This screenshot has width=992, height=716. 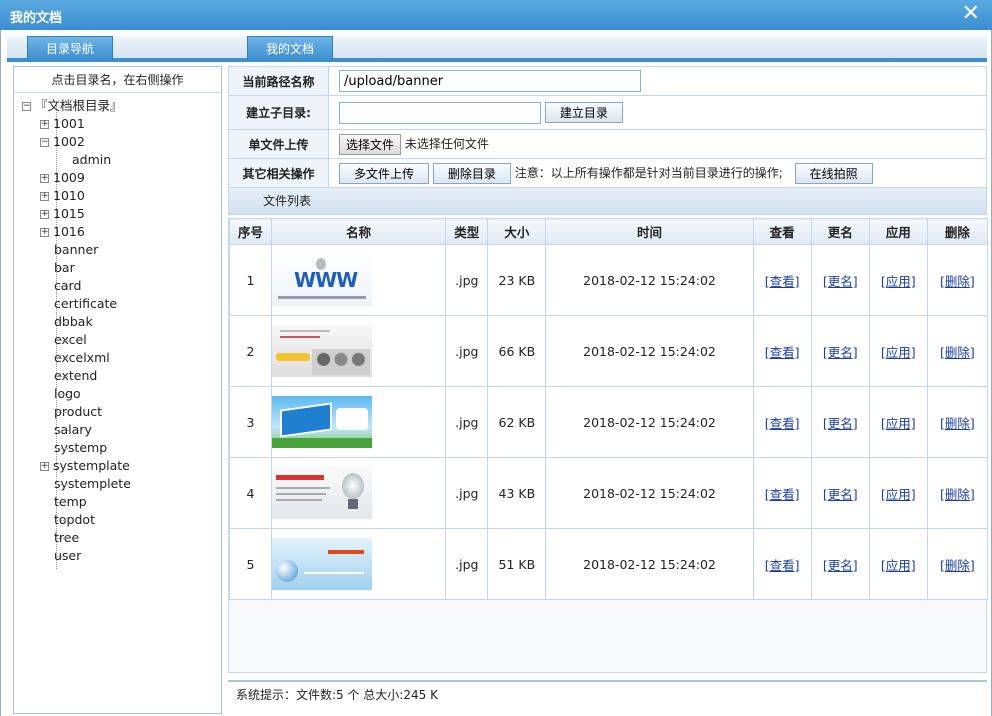 What do you see at coordinates (121, 556) in the screenshot?
I see `tree-node-user: user` at bounding box center [121, 556].